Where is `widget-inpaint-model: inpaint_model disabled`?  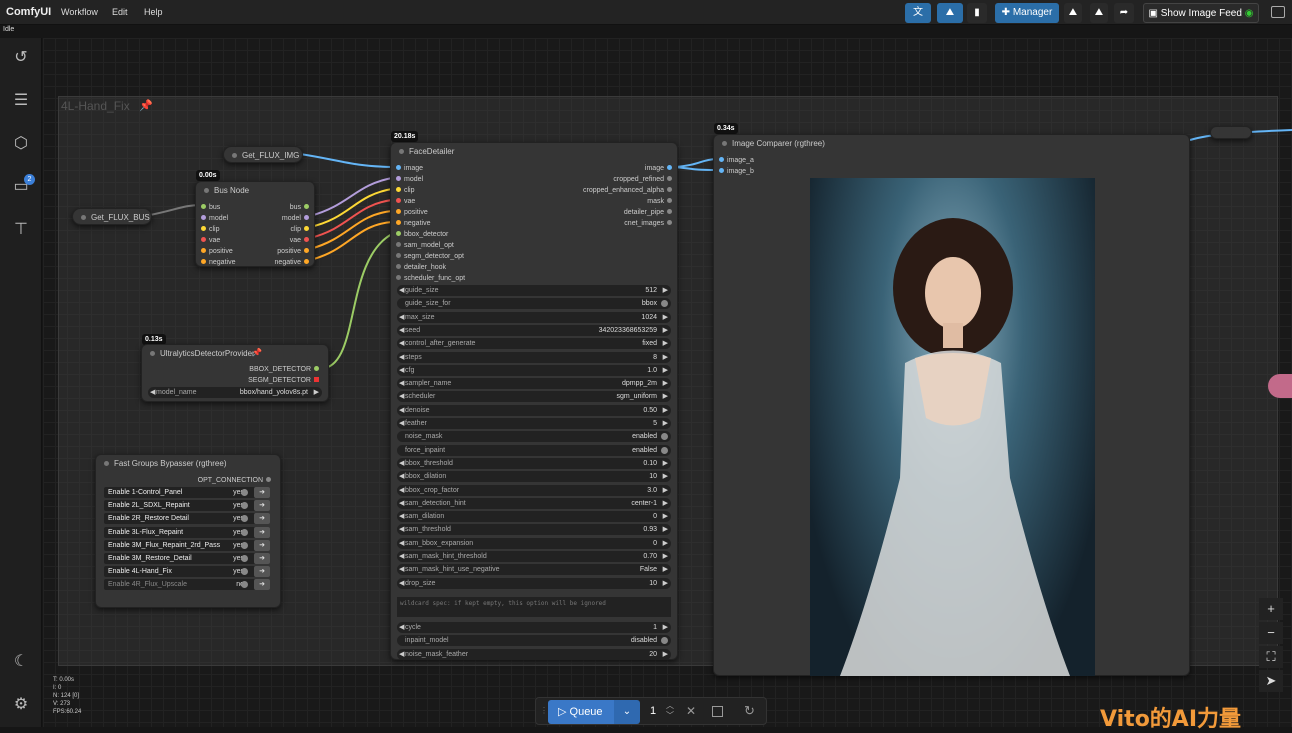 widget-inpaint-model: inpaint_model disabled is located at coordinates (534, 641).